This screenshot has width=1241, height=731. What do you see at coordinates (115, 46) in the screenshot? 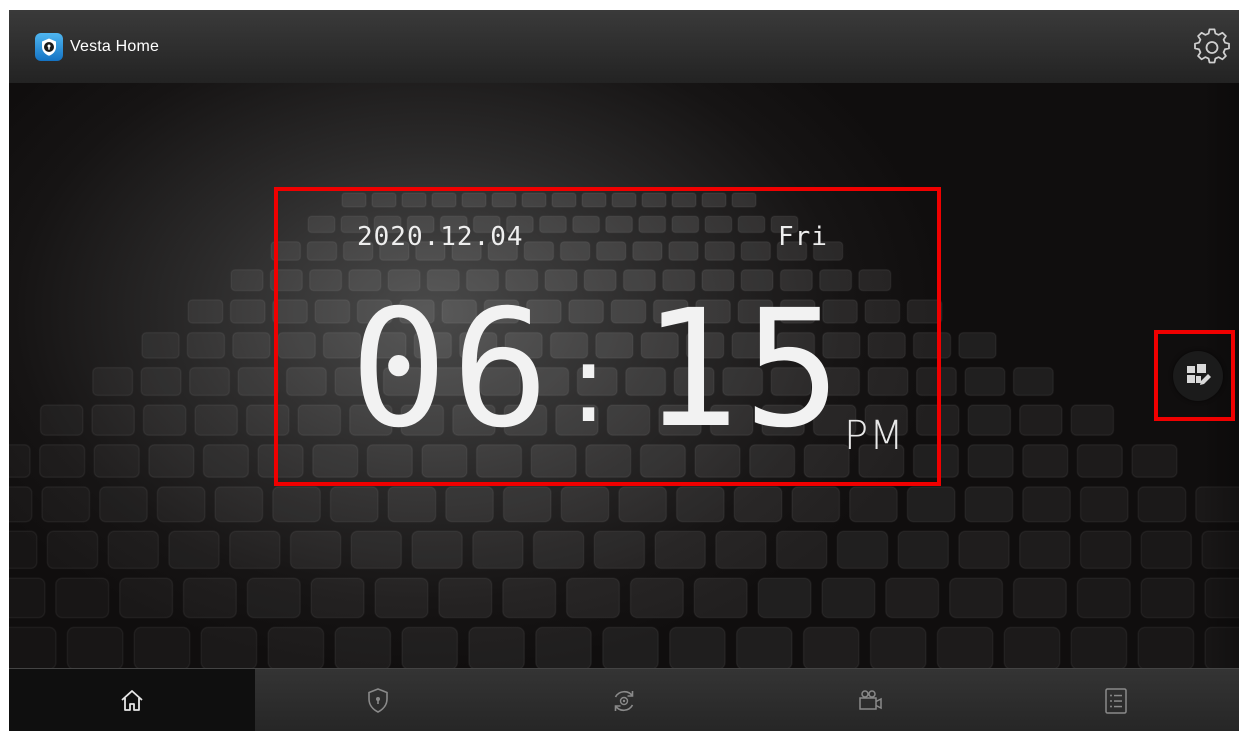
I see `app-title: Vesta Home` at bounding box center [115, 46].